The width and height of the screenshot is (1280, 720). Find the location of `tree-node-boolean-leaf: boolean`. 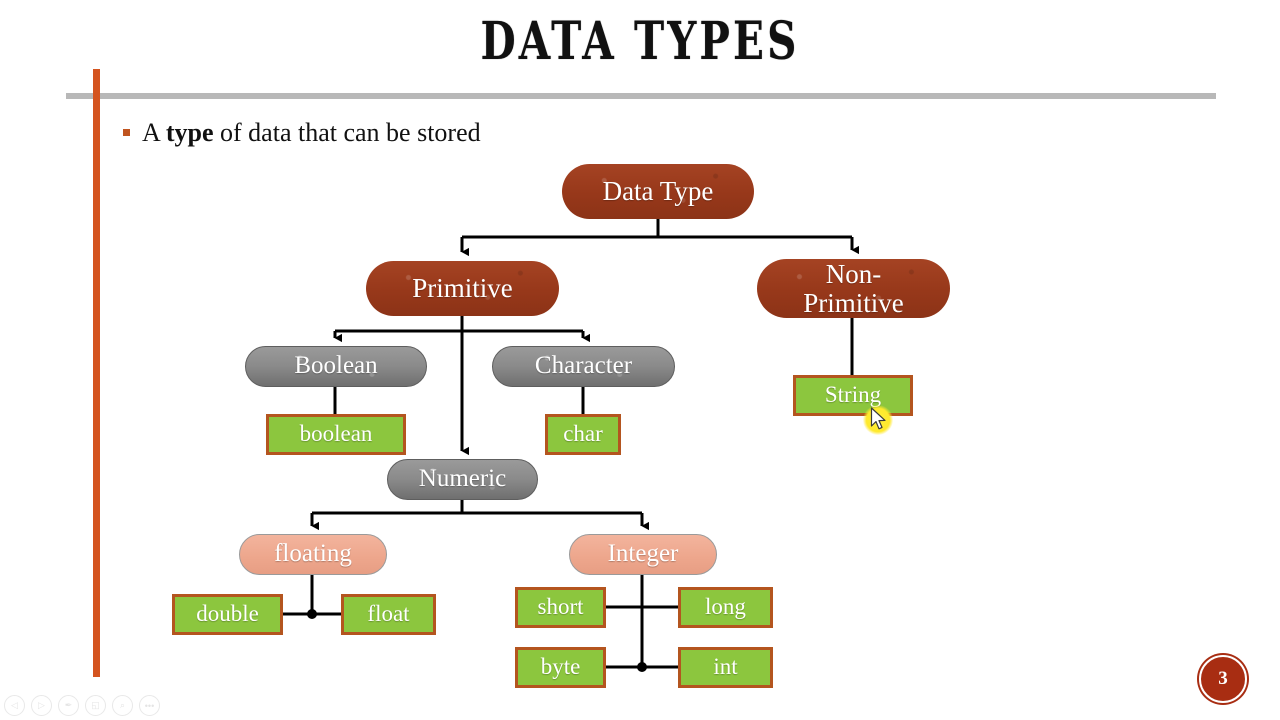

tree-node-boolean-leaf: boolean is located at coordinates (336, 434).